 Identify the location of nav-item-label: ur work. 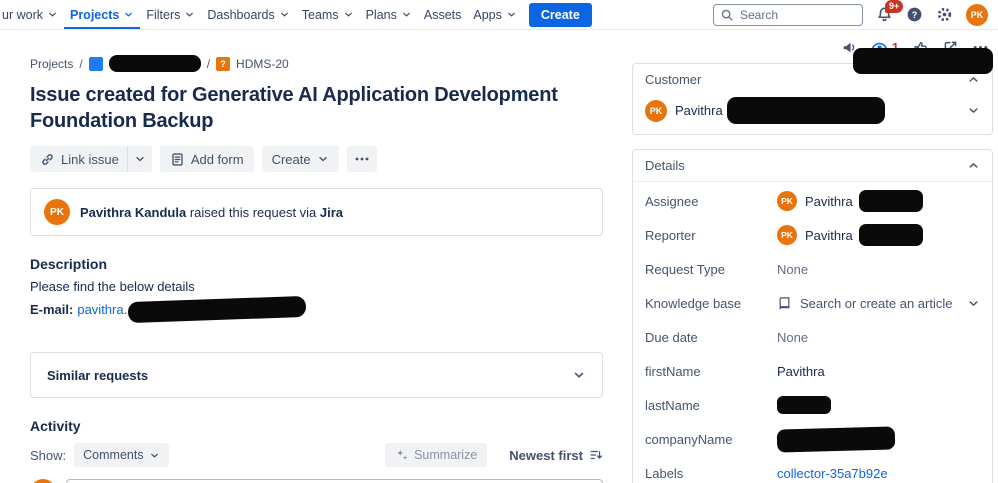
(22, 14).